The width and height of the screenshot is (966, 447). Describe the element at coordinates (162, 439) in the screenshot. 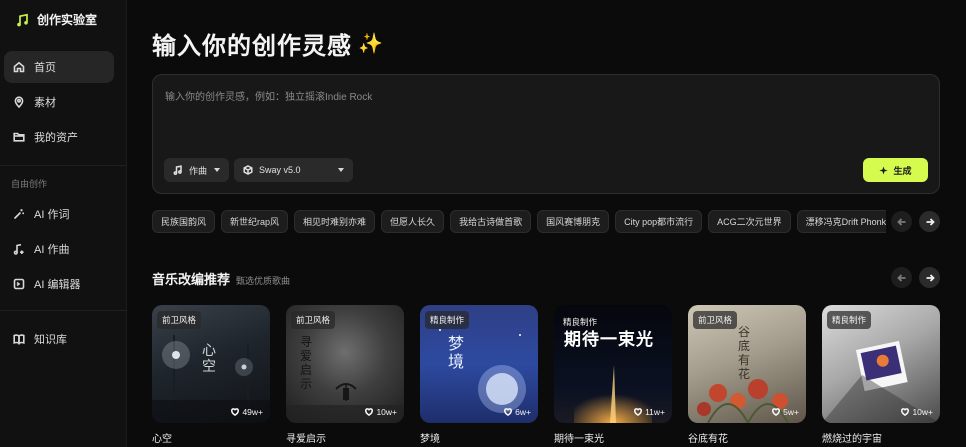

I see `song-title: 心空` at that location.